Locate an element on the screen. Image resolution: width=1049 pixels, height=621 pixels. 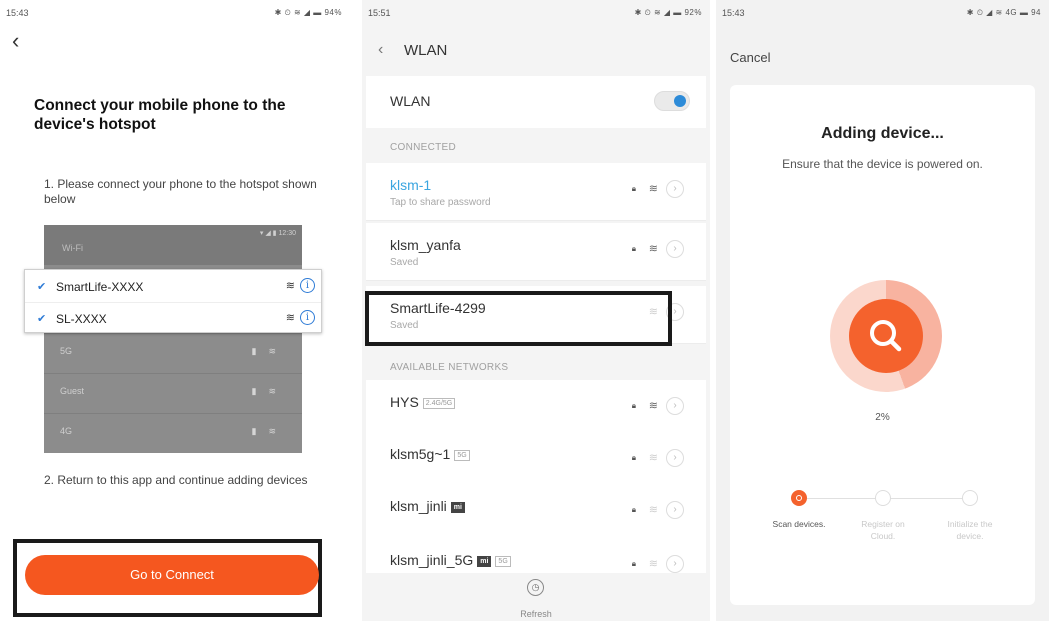
hotspot-popup: ✔ SmartLife-XXXX ≋ i ✔ SL-XXXX ≋ i is located at coordinates (173, 301).